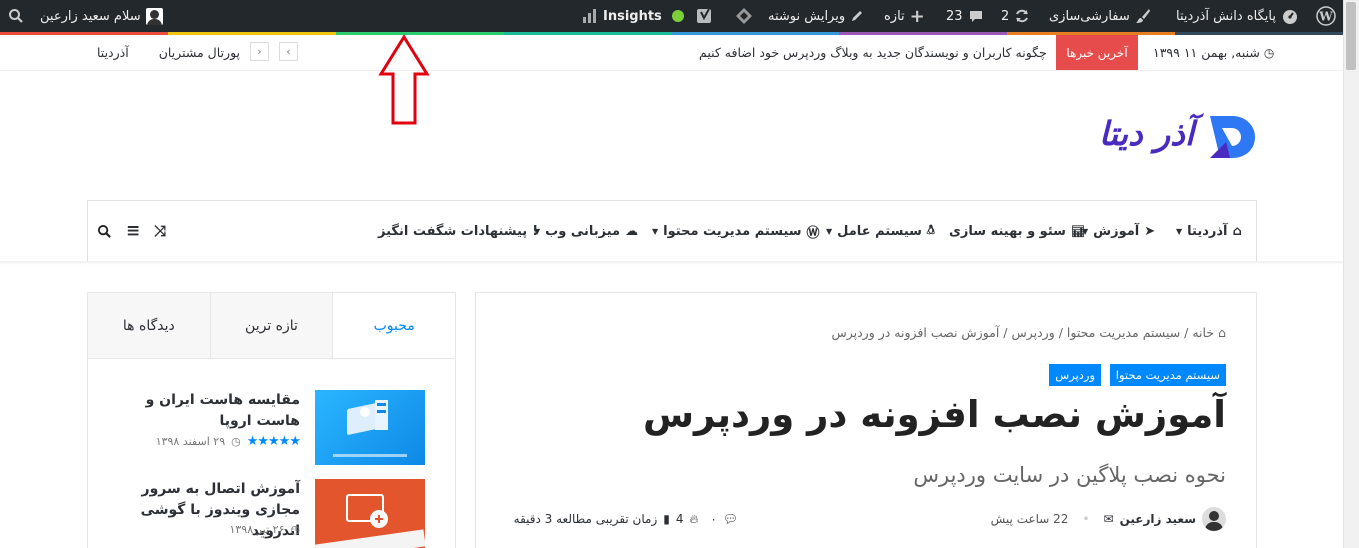  I want to click on comments-count: 23, so click(954, 16).